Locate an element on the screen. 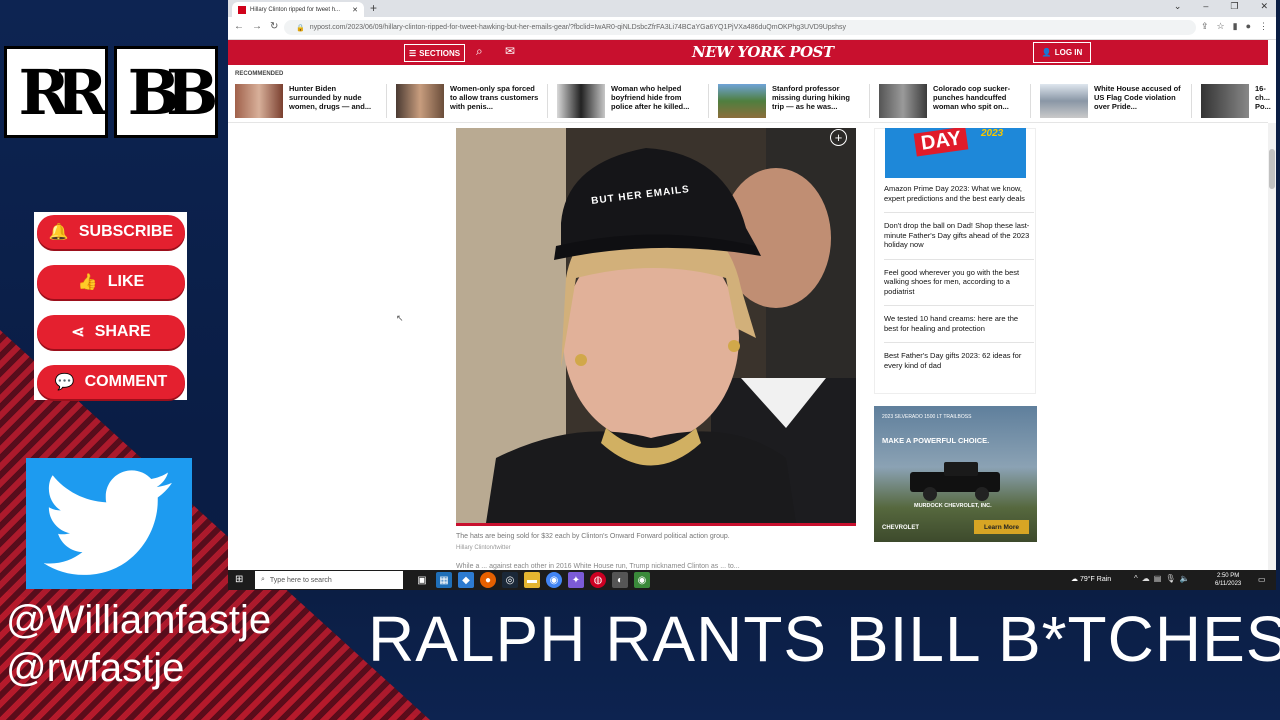  reload-icon: ↻ is located at coordinates (274, 26).